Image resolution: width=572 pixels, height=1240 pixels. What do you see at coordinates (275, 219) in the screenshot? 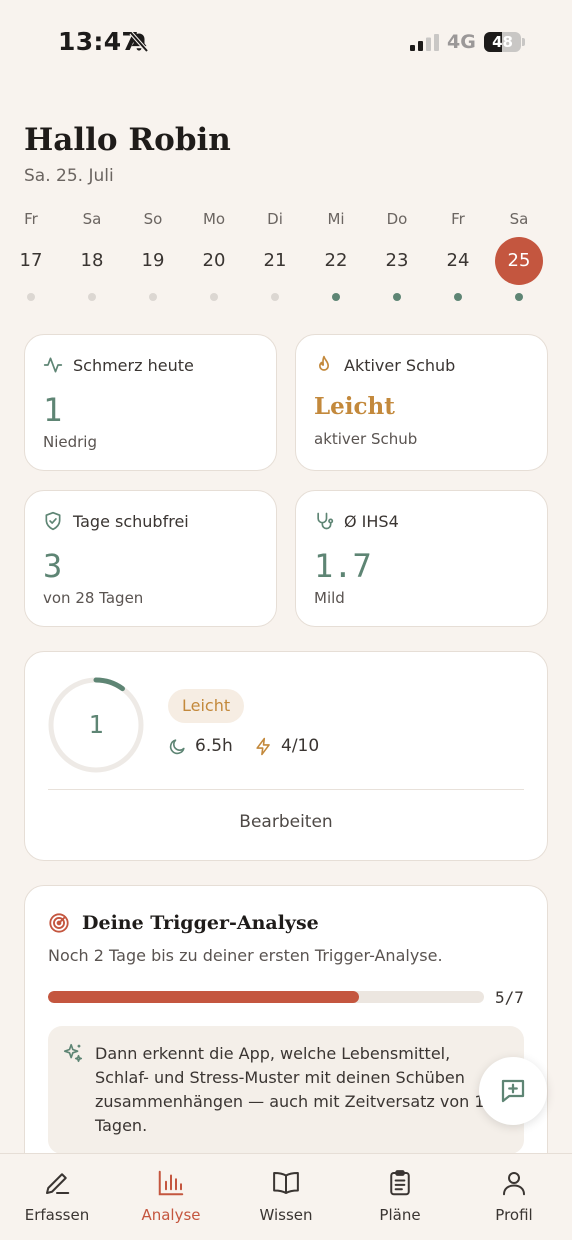
I see `day-name: Di` at bounding box center [275, 219].